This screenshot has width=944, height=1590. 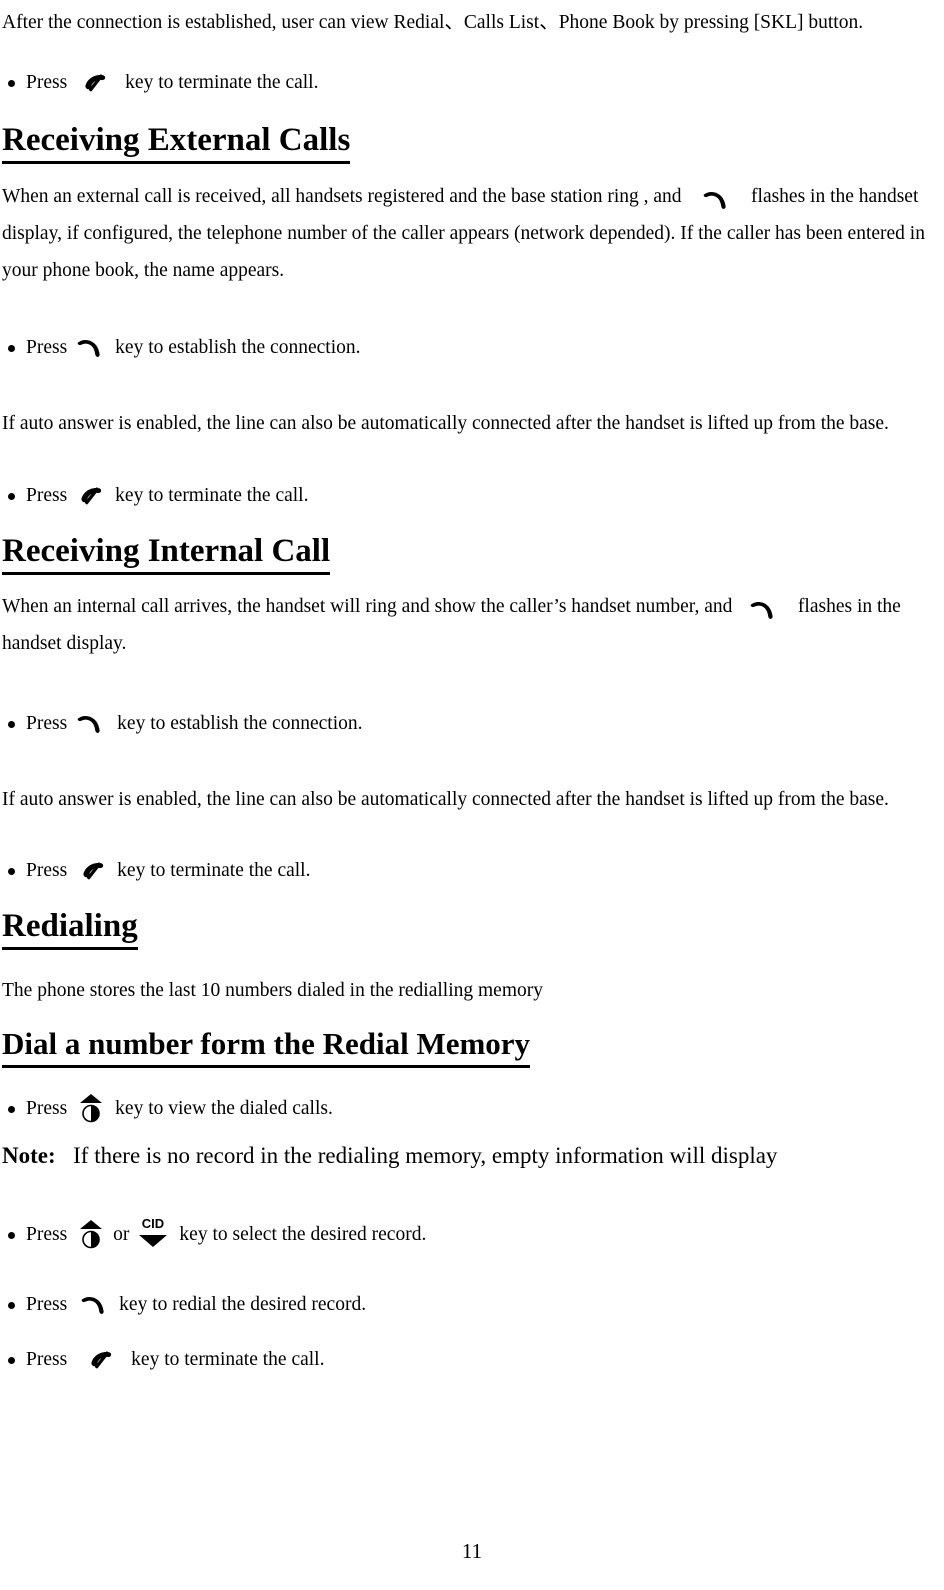 I want to click on bullet-terminate-call-3: Press key to terminate the call., so click(x=159, y=871).